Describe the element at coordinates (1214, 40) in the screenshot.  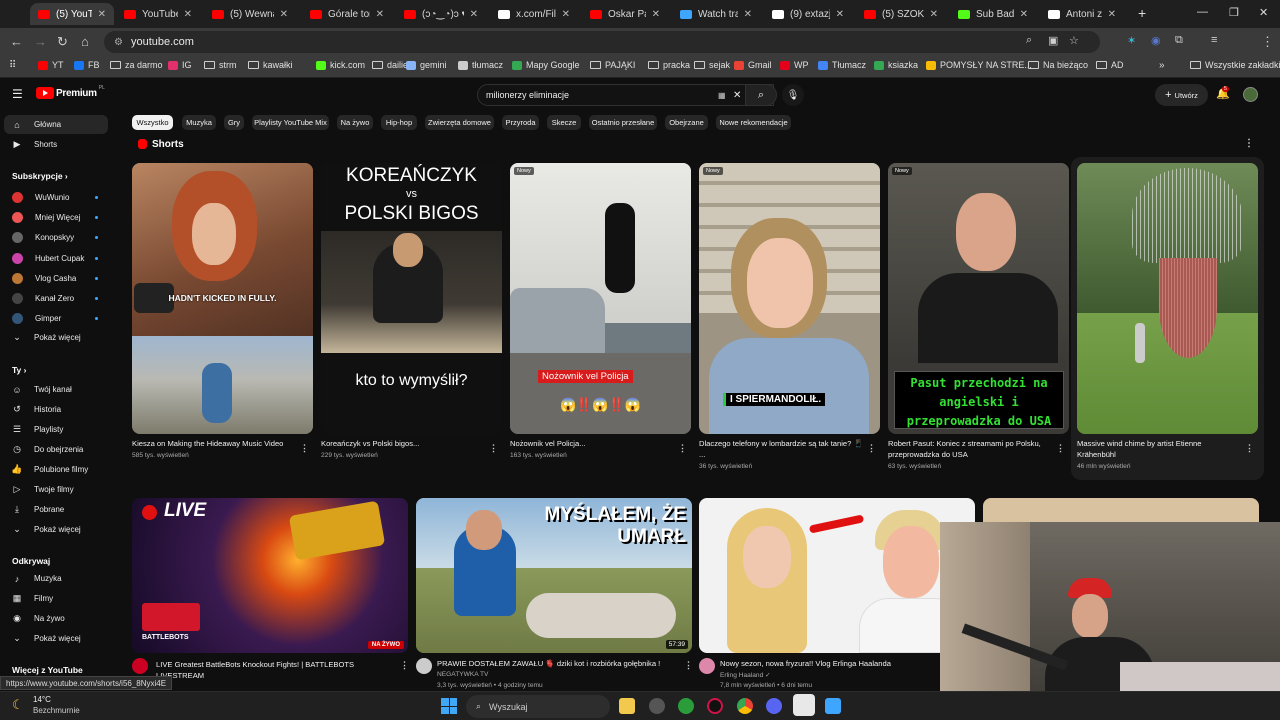
I see `media-controls-icon: ≡` at that location.